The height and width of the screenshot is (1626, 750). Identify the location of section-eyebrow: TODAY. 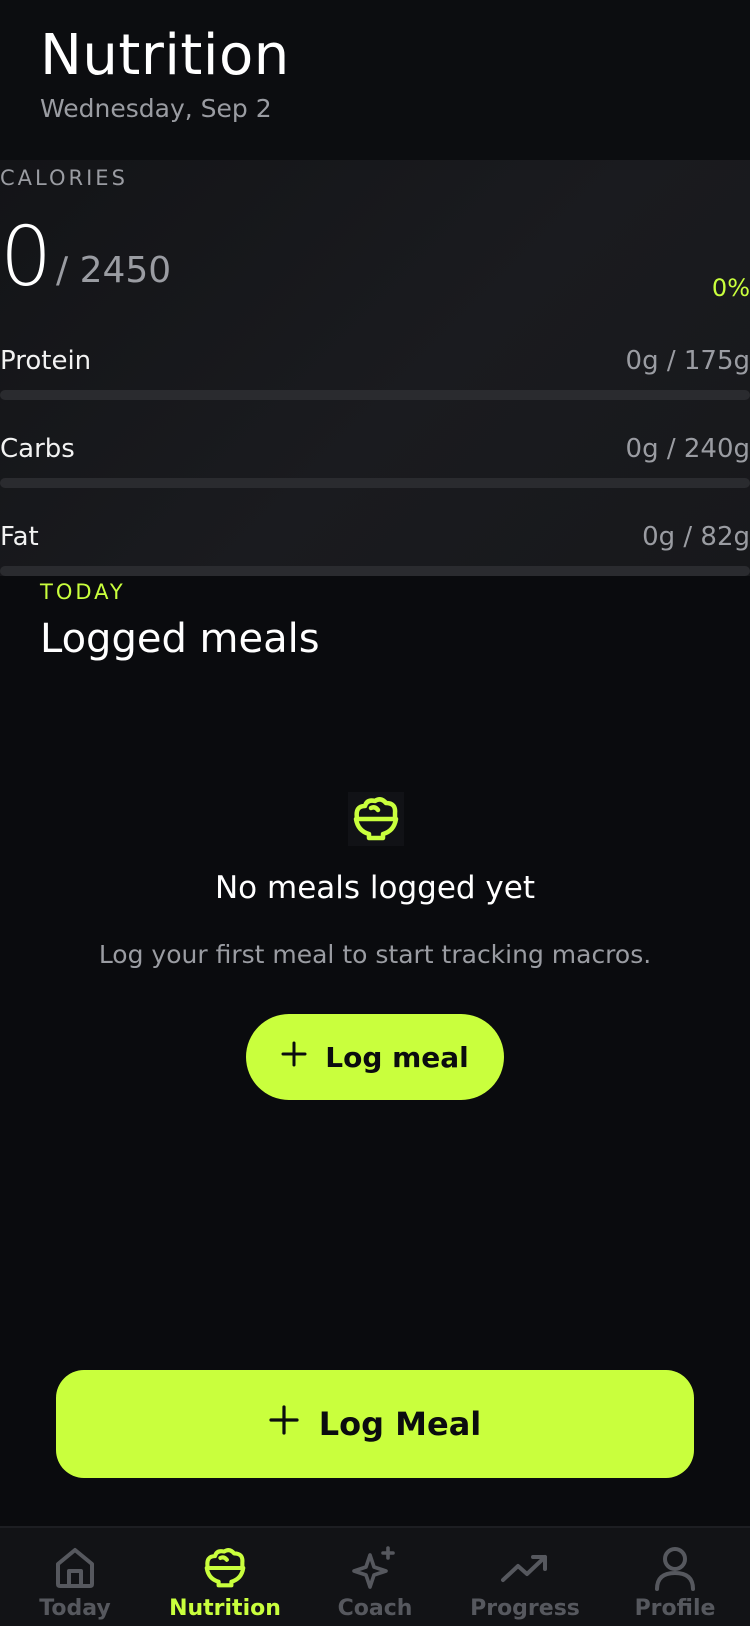
(83, 592).